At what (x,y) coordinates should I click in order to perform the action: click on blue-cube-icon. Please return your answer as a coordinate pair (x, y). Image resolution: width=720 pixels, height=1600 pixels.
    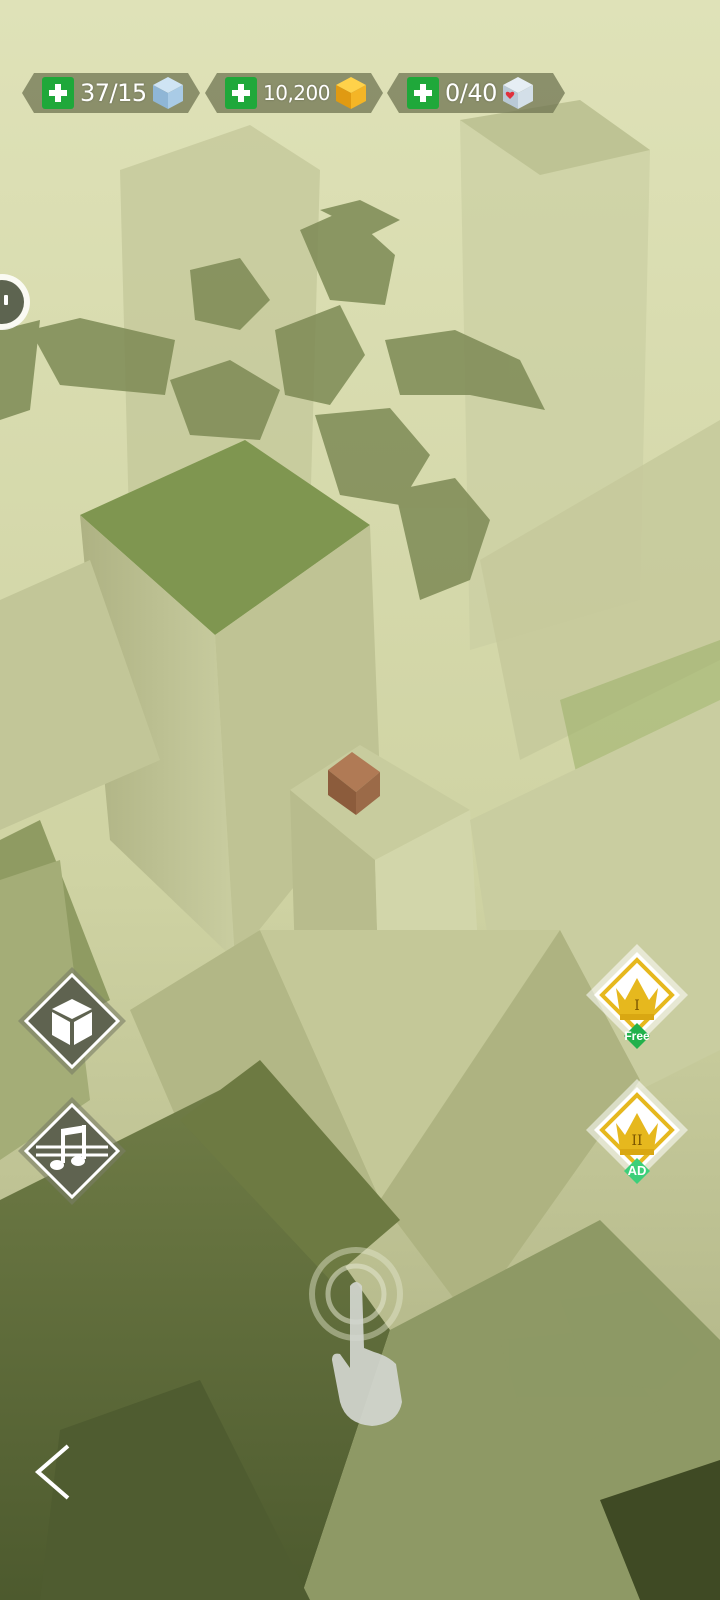
    Looking at the image, I should click on (167, 93).